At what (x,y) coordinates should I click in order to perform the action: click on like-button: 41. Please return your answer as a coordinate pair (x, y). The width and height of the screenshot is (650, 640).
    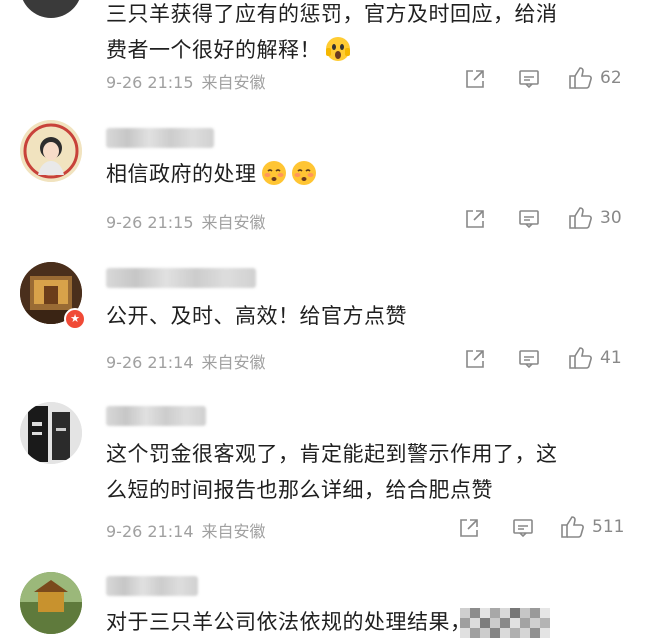
    Looking at the image, I should click on (595, 358).